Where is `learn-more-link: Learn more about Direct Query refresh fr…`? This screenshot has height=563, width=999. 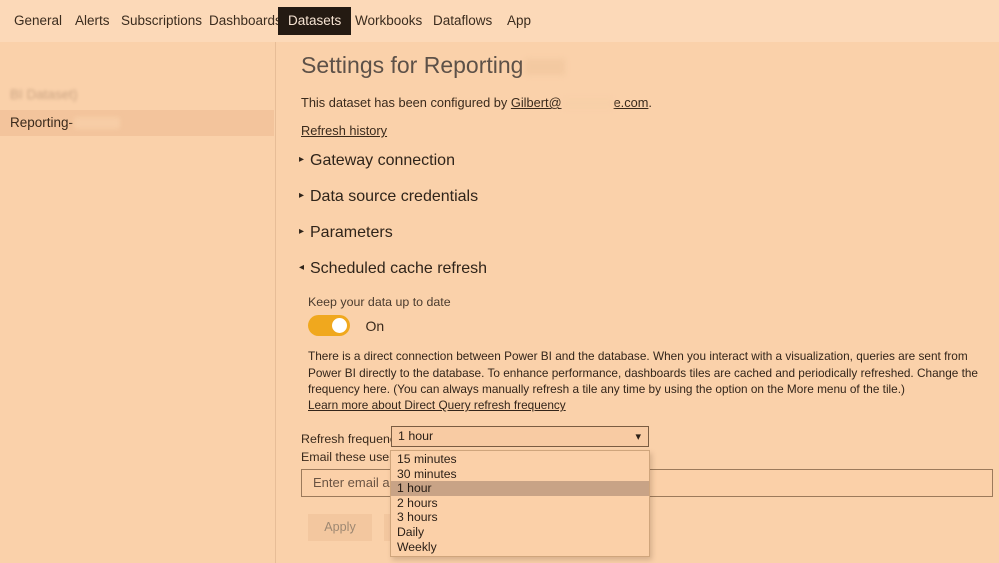 learn-more-link: Learn more about Direct Query refresh fr… is located at coordinates (437, 405).